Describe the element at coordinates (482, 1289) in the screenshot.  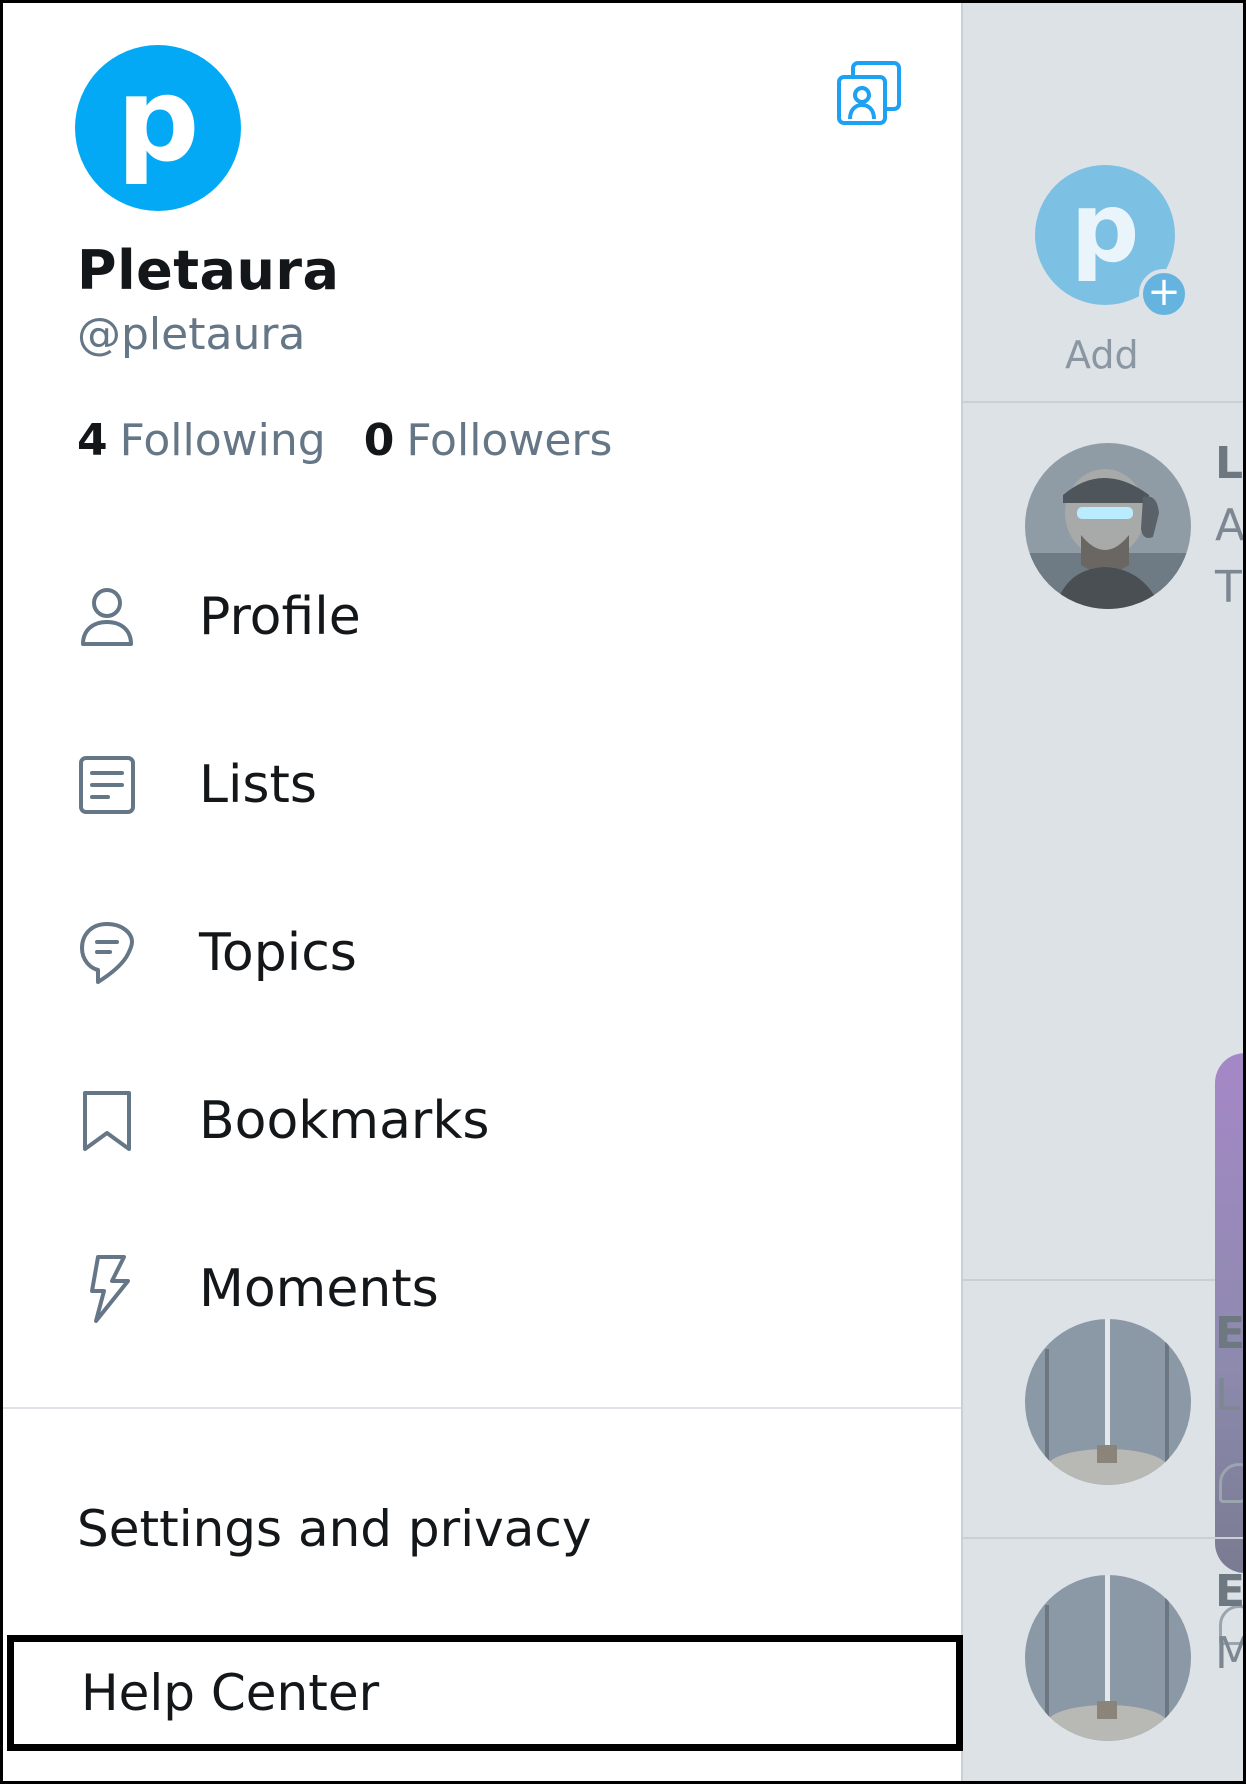
I see `menu-item-moments: Moments` at that location.